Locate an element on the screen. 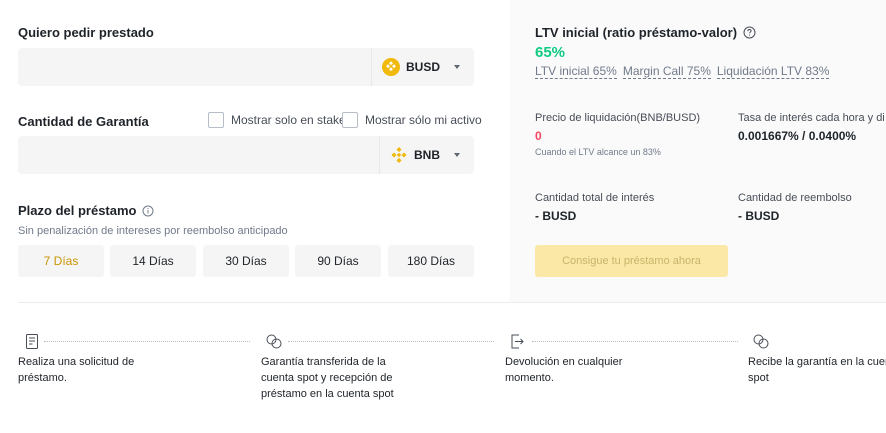  collateral-label: Cantidad de Garantía is located at coordinates (83, 121).